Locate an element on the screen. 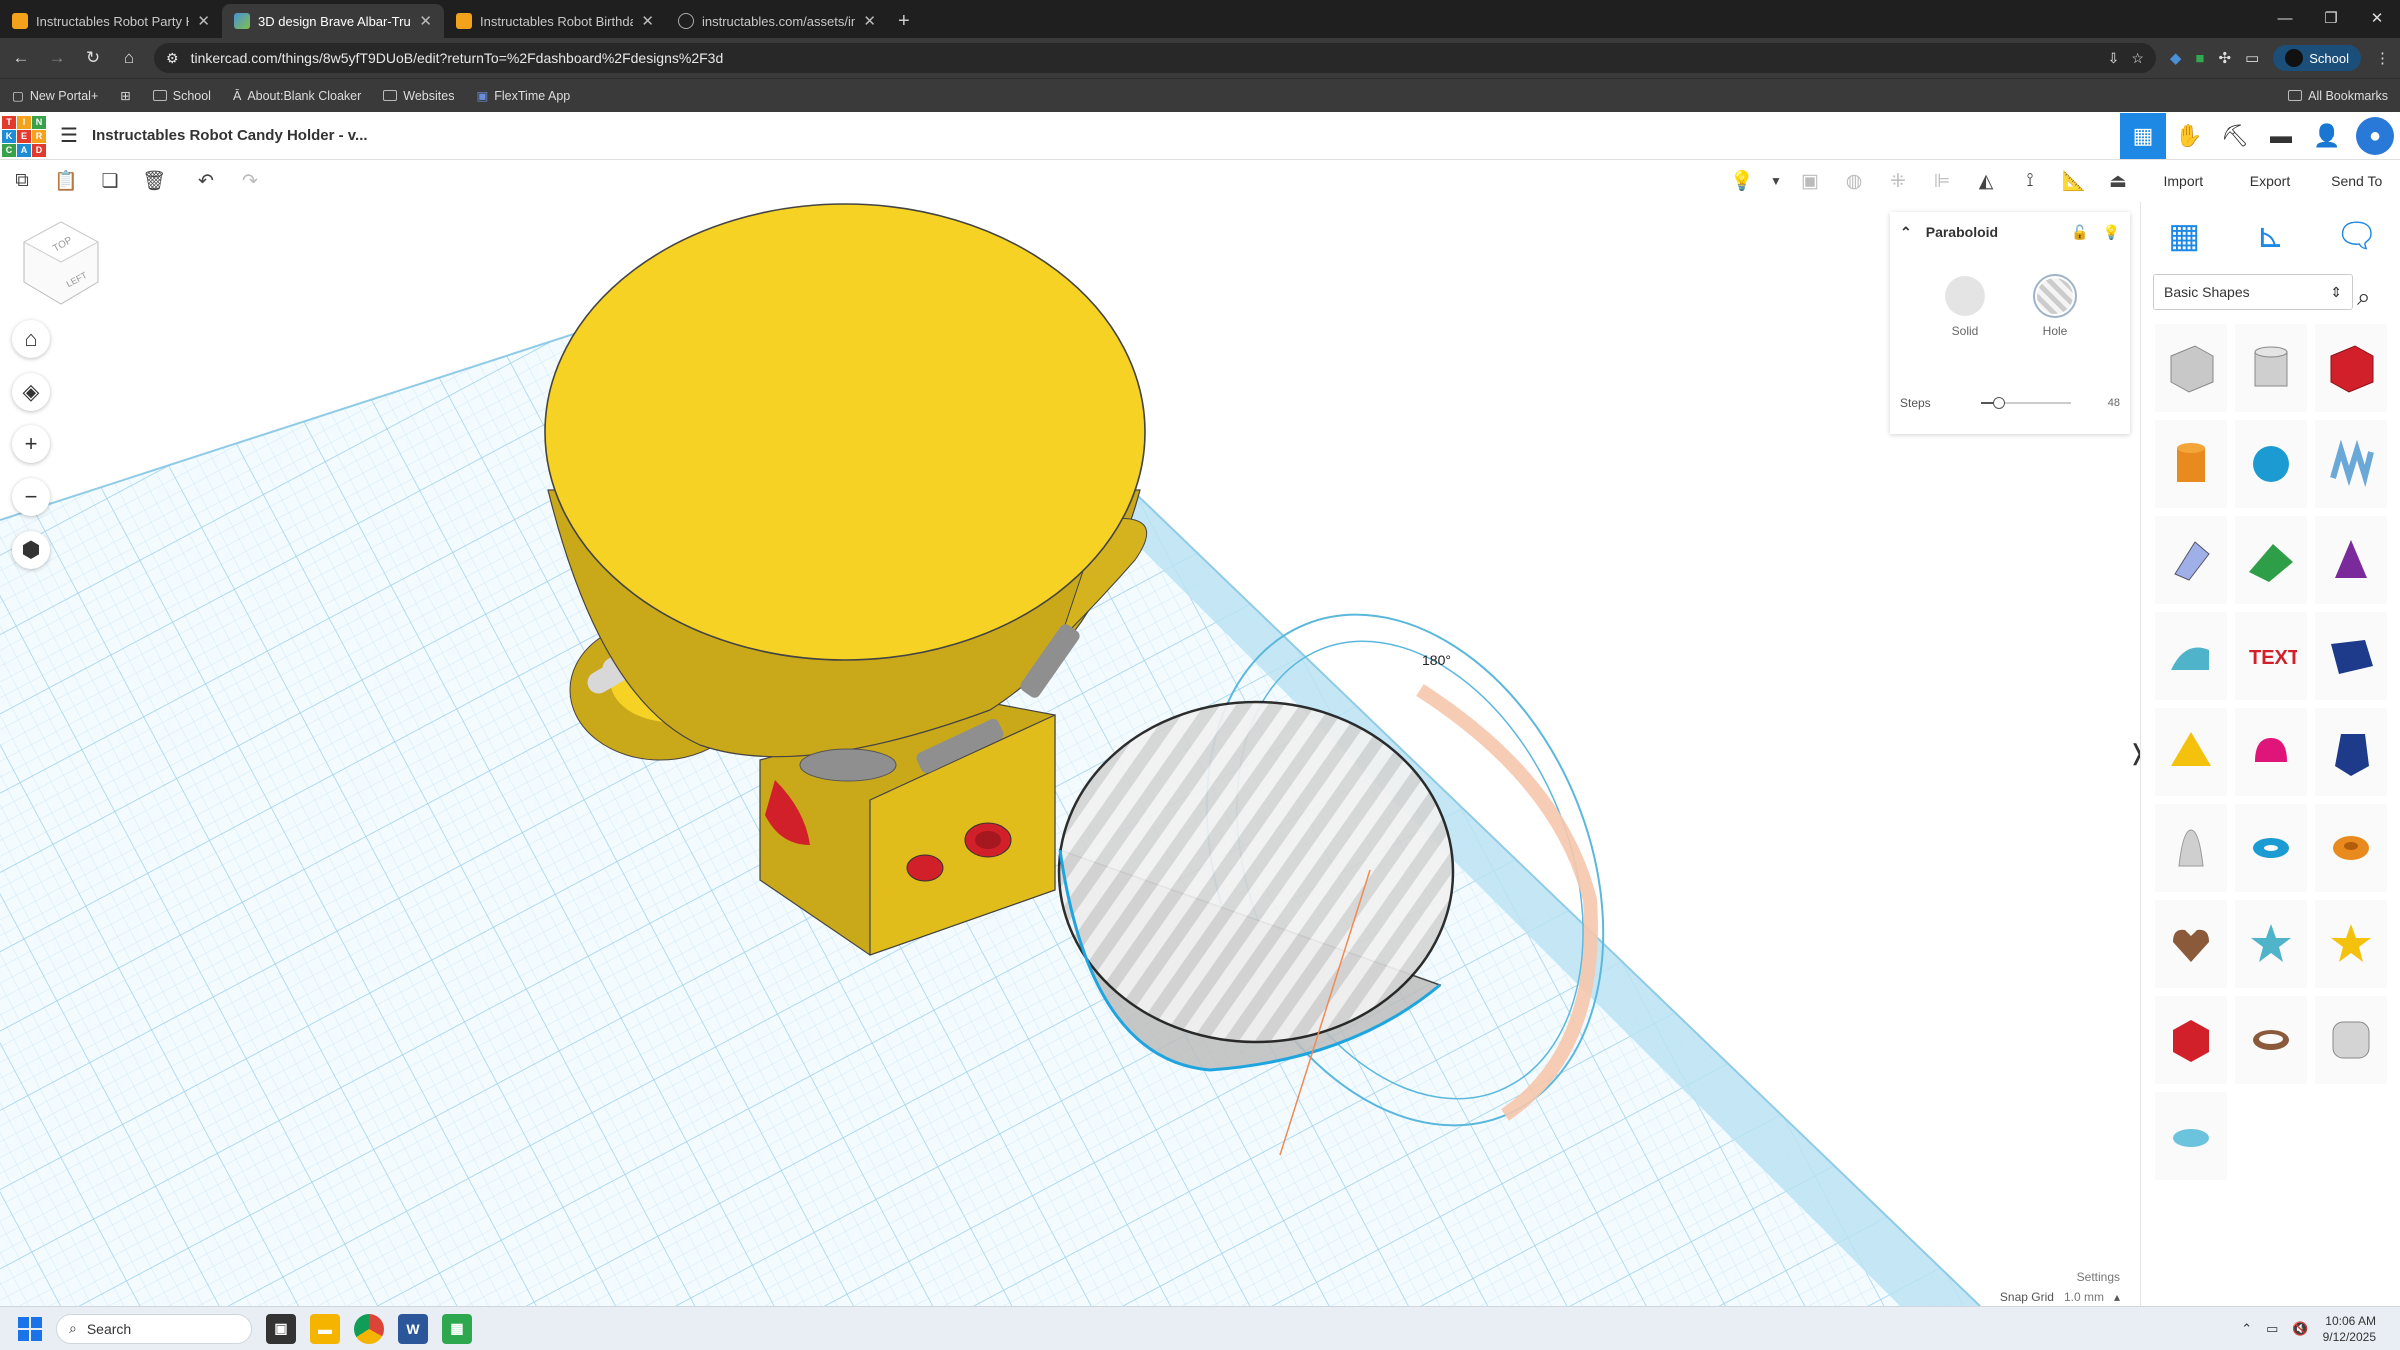 Image resolution: width=2400 pixels, height=1350 pixels. send-to-button: Send To is located at coordinates (2356, 181).